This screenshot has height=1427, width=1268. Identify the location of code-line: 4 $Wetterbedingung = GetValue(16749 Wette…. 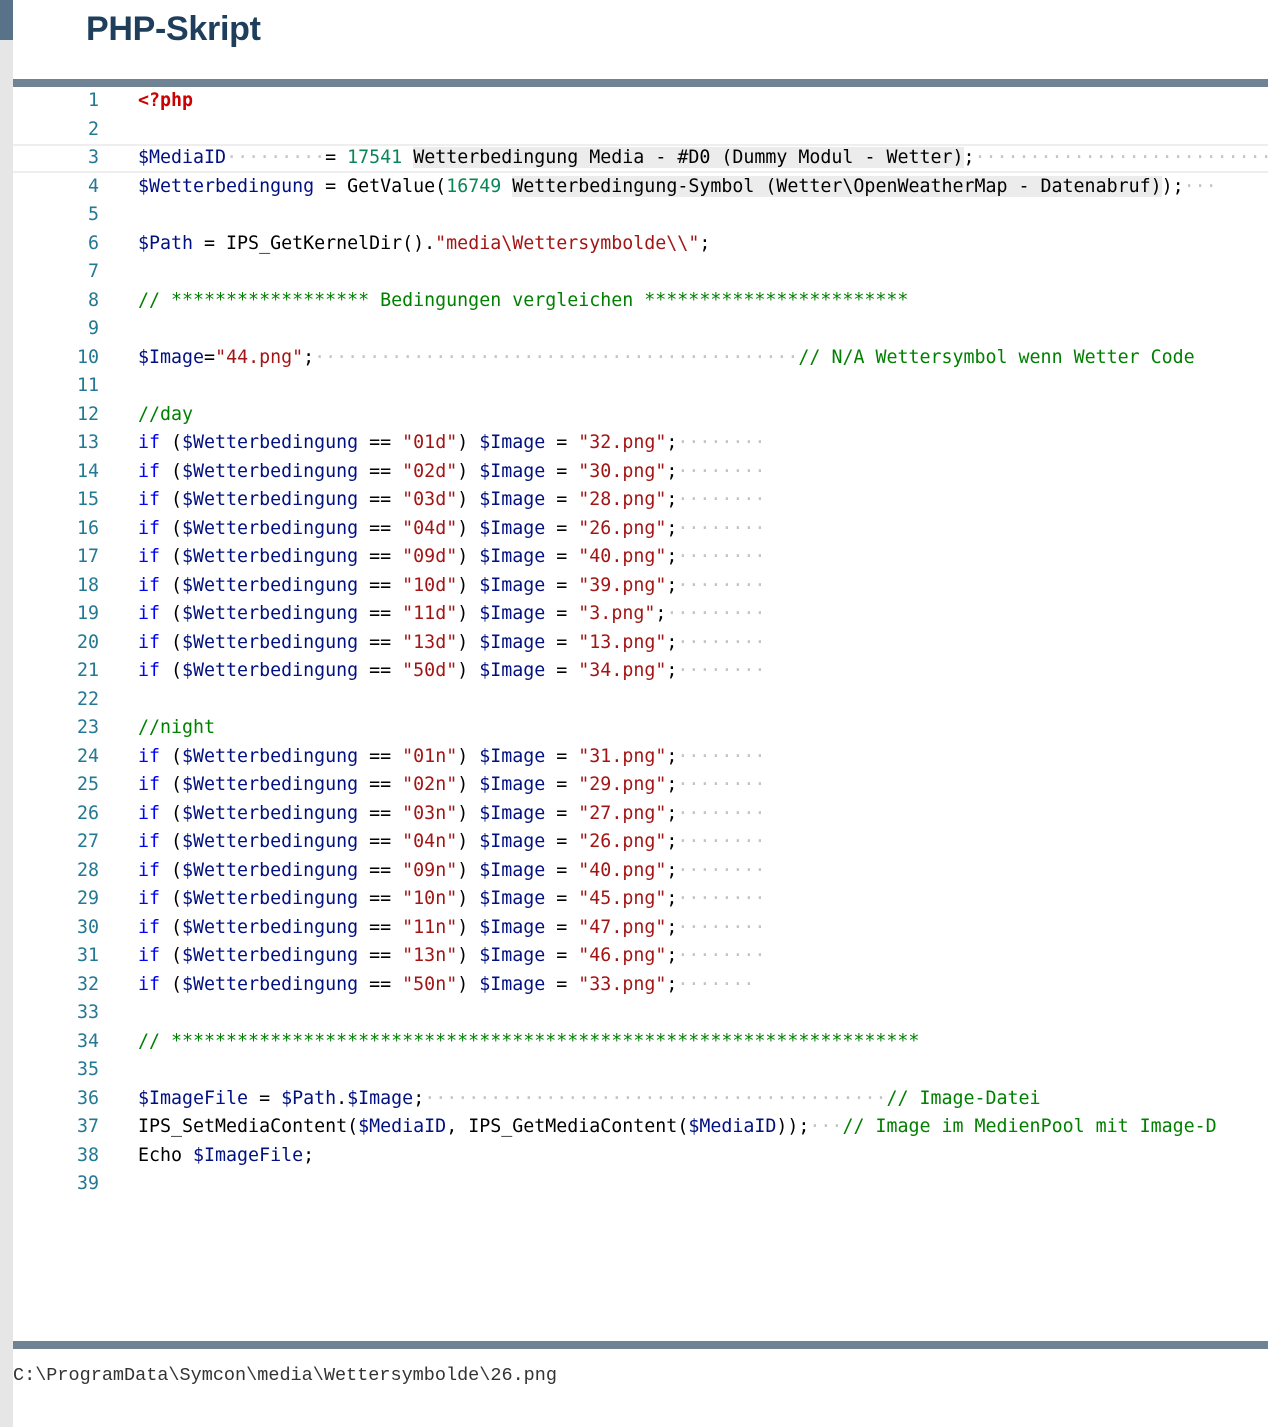
(640, 187).